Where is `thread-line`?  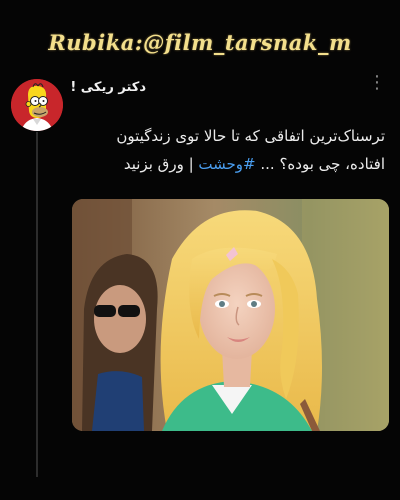 thread-line is located at coordinates (37, 304).